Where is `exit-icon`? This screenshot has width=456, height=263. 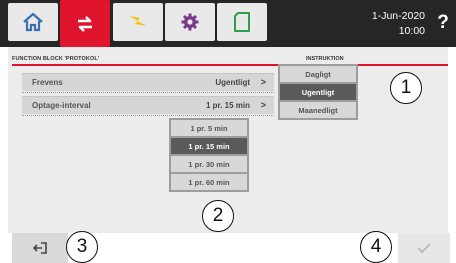 exit-icon is located at coordinates (40, 248).